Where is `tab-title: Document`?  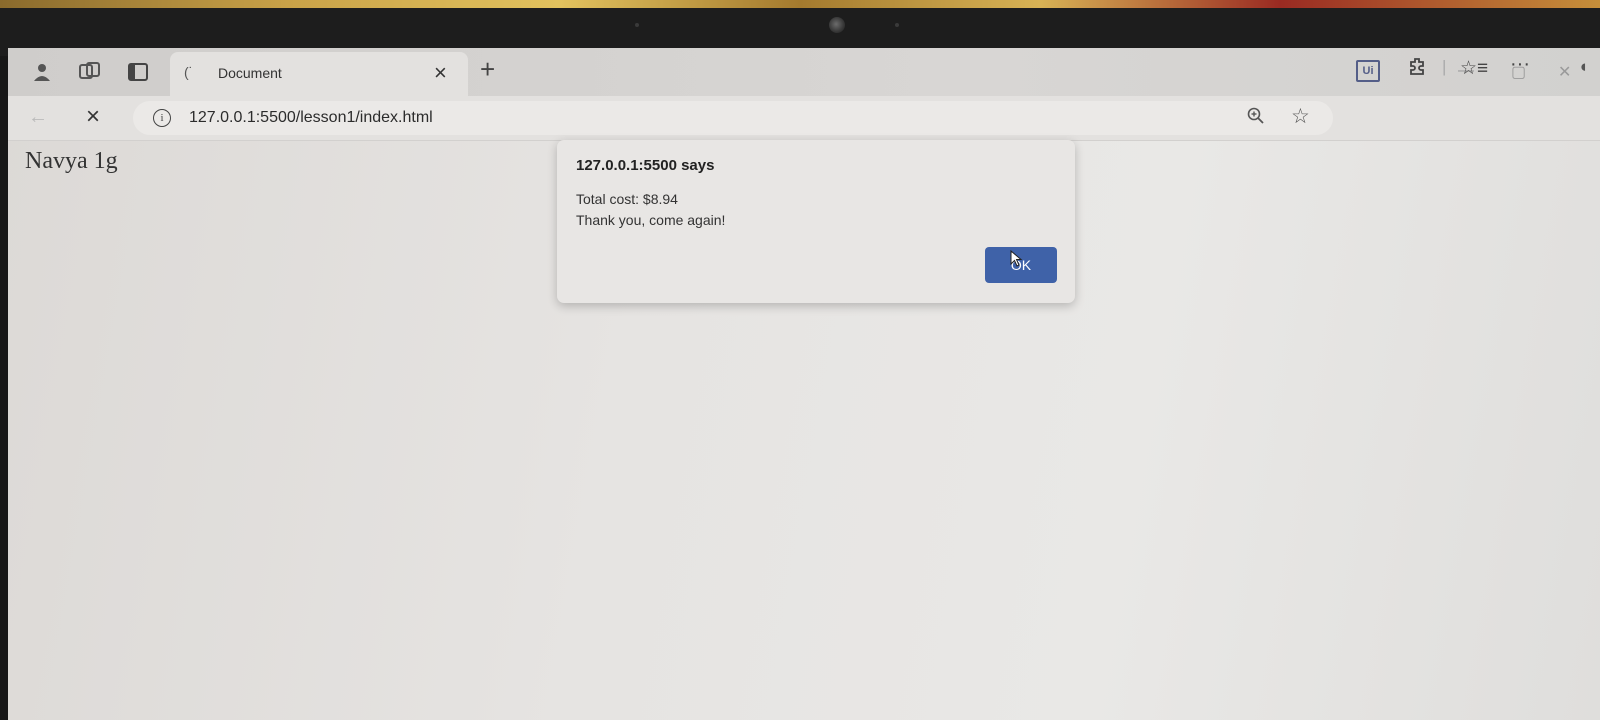 tab-title: Document is located at coordinates (250, 73).